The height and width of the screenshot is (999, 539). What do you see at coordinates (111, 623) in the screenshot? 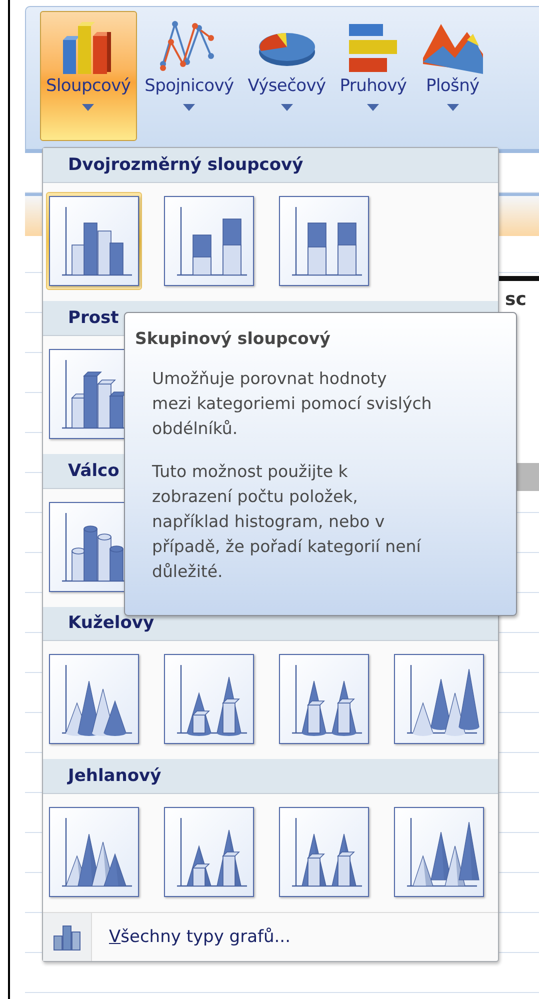
I see `section-title: Kuželovy` at bounding box center [111, 623].